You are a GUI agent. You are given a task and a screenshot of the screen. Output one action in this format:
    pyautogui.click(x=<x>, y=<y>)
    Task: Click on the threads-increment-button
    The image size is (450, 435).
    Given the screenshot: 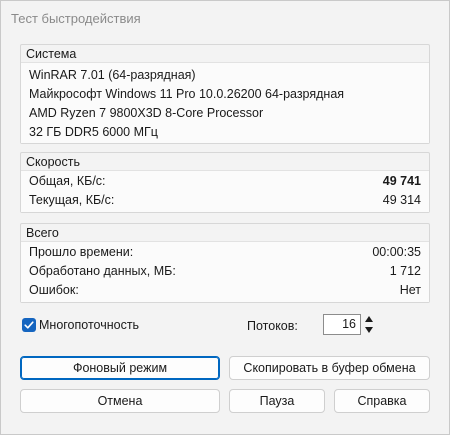 What is the action you would take?
    pyautogui.click(x=369, y=319)
    